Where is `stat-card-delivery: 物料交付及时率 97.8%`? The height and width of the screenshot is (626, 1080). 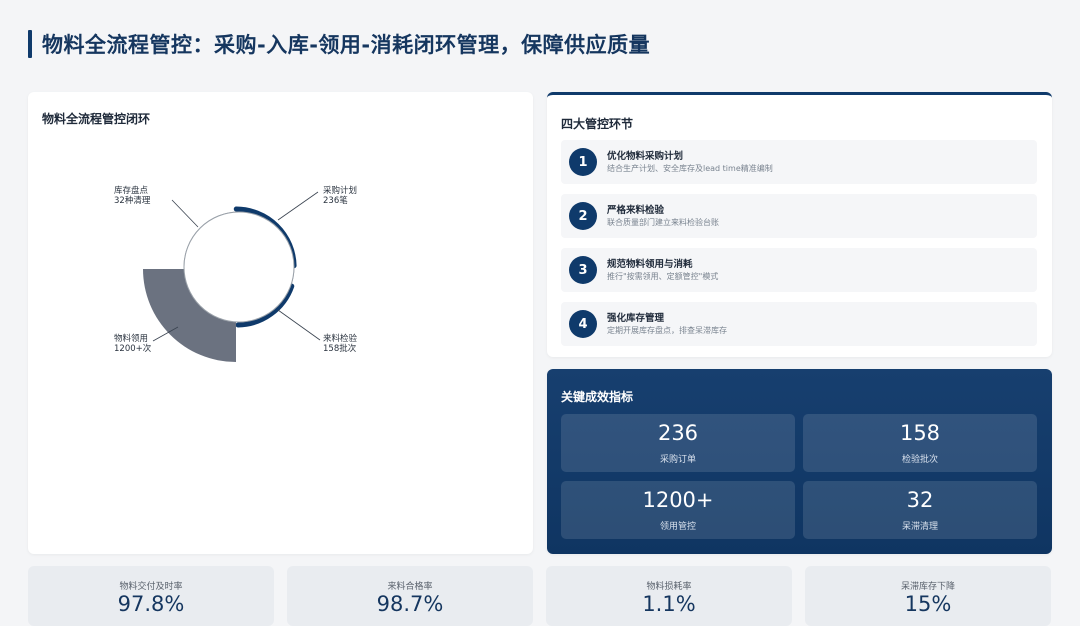 stat-card-delivery: 物料交付及时率 97.8% is located at coordinates (151, 596).